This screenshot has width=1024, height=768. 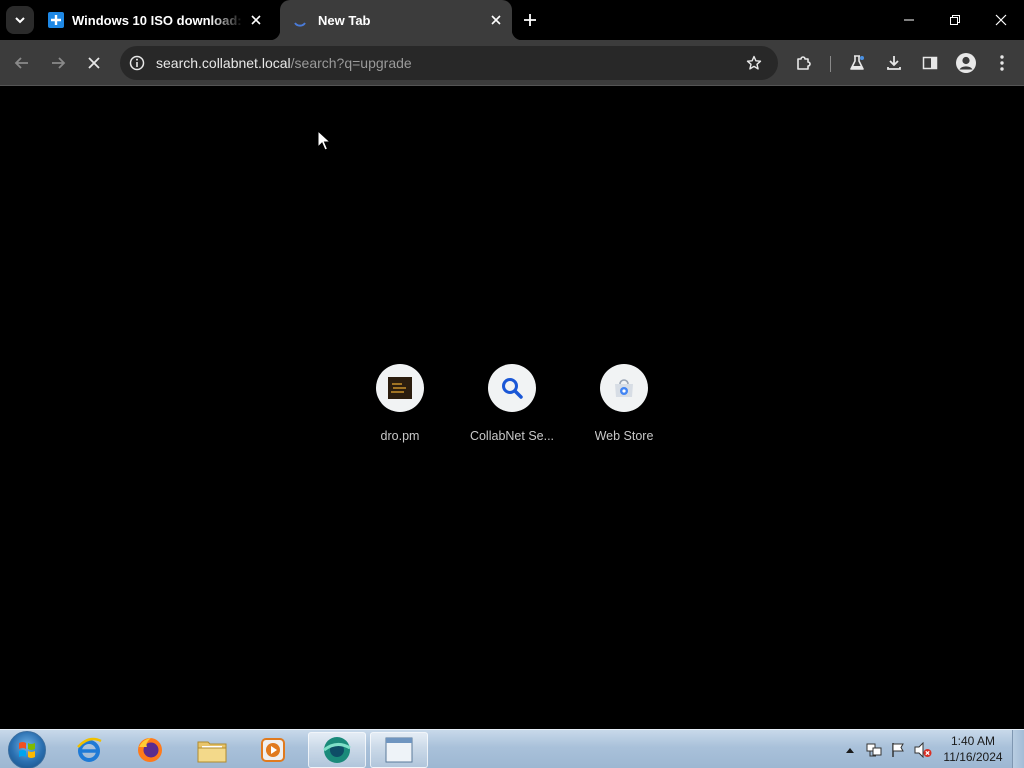 I want to click on info-icon, so click(x=137, y=63).